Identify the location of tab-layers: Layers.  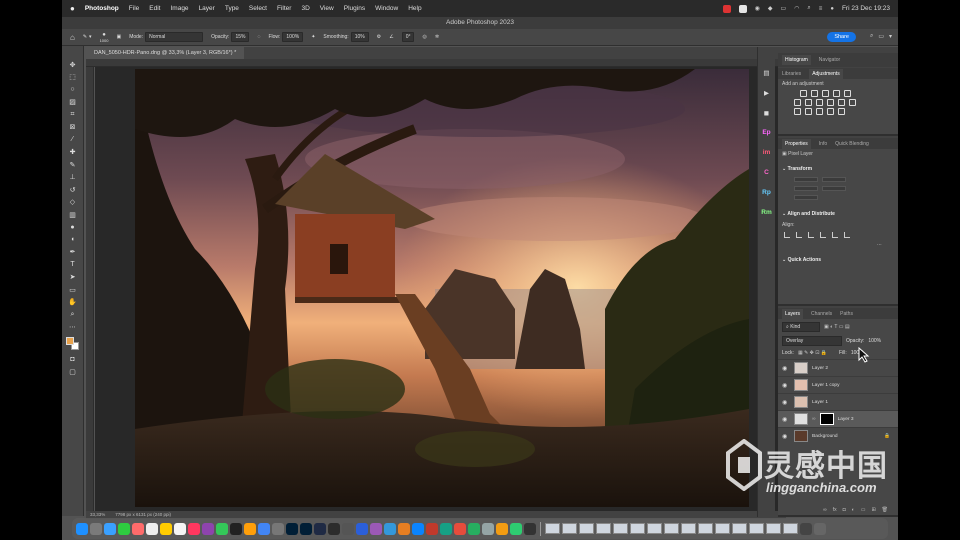
(793, 313).